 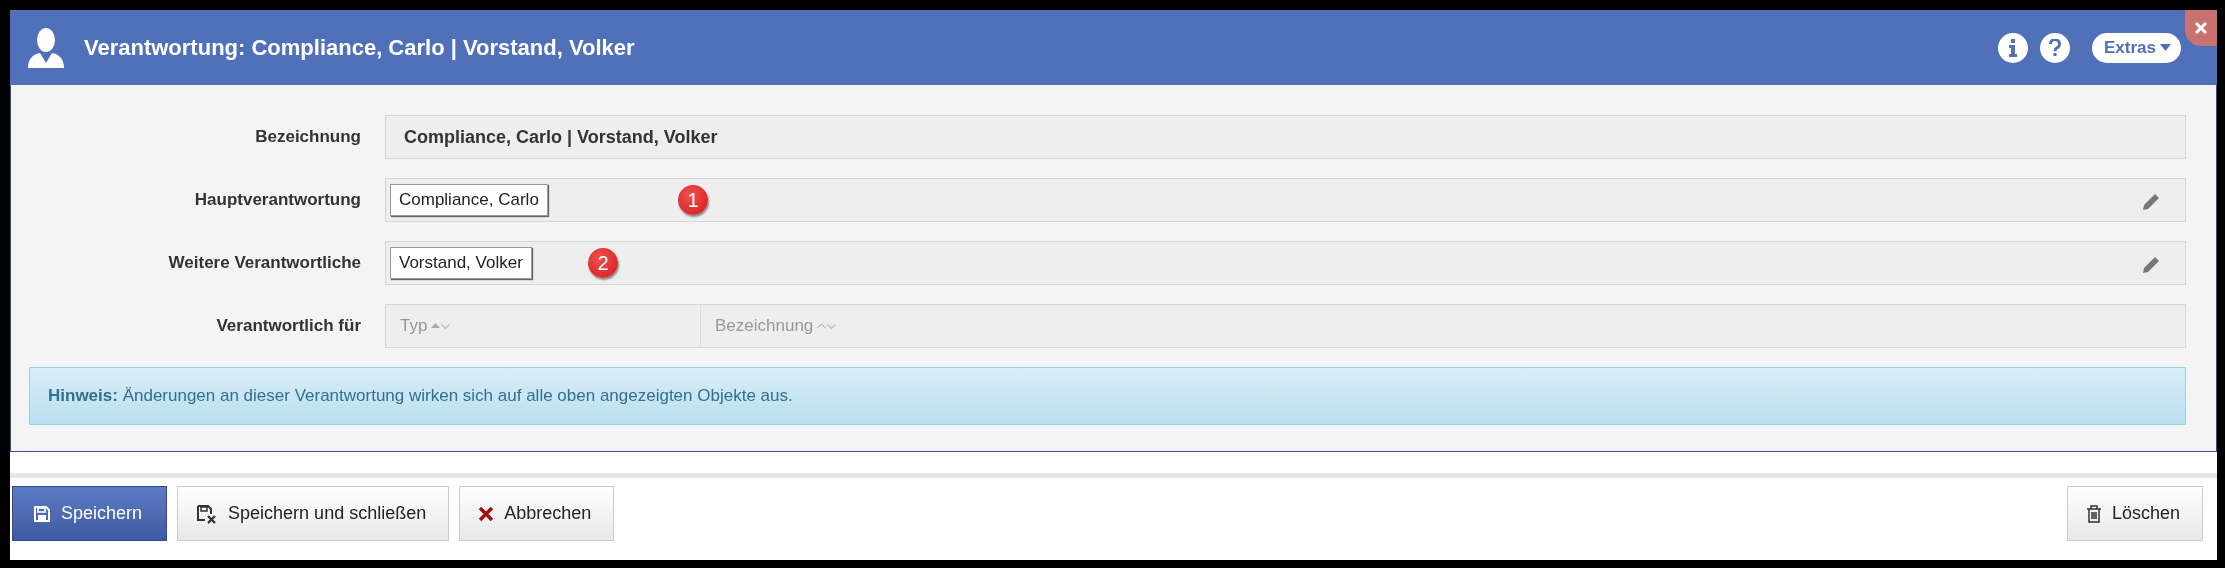 I want to click on person-chip: Vorstand, Volker, so click(x=461, y=263).